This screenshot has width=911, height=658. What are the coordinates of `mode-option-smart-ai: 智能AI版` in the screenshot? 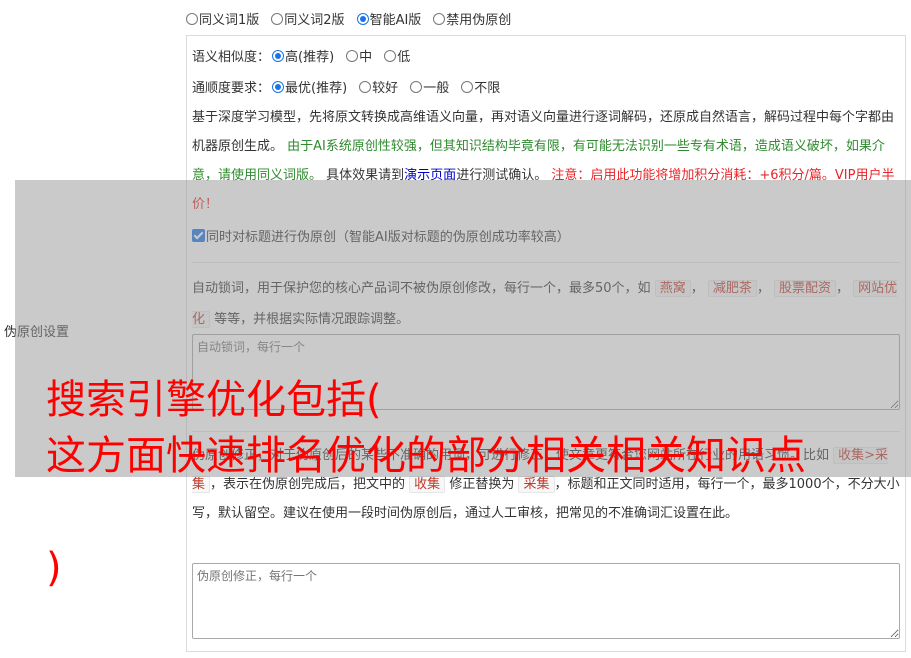 It's located at (389, 18).